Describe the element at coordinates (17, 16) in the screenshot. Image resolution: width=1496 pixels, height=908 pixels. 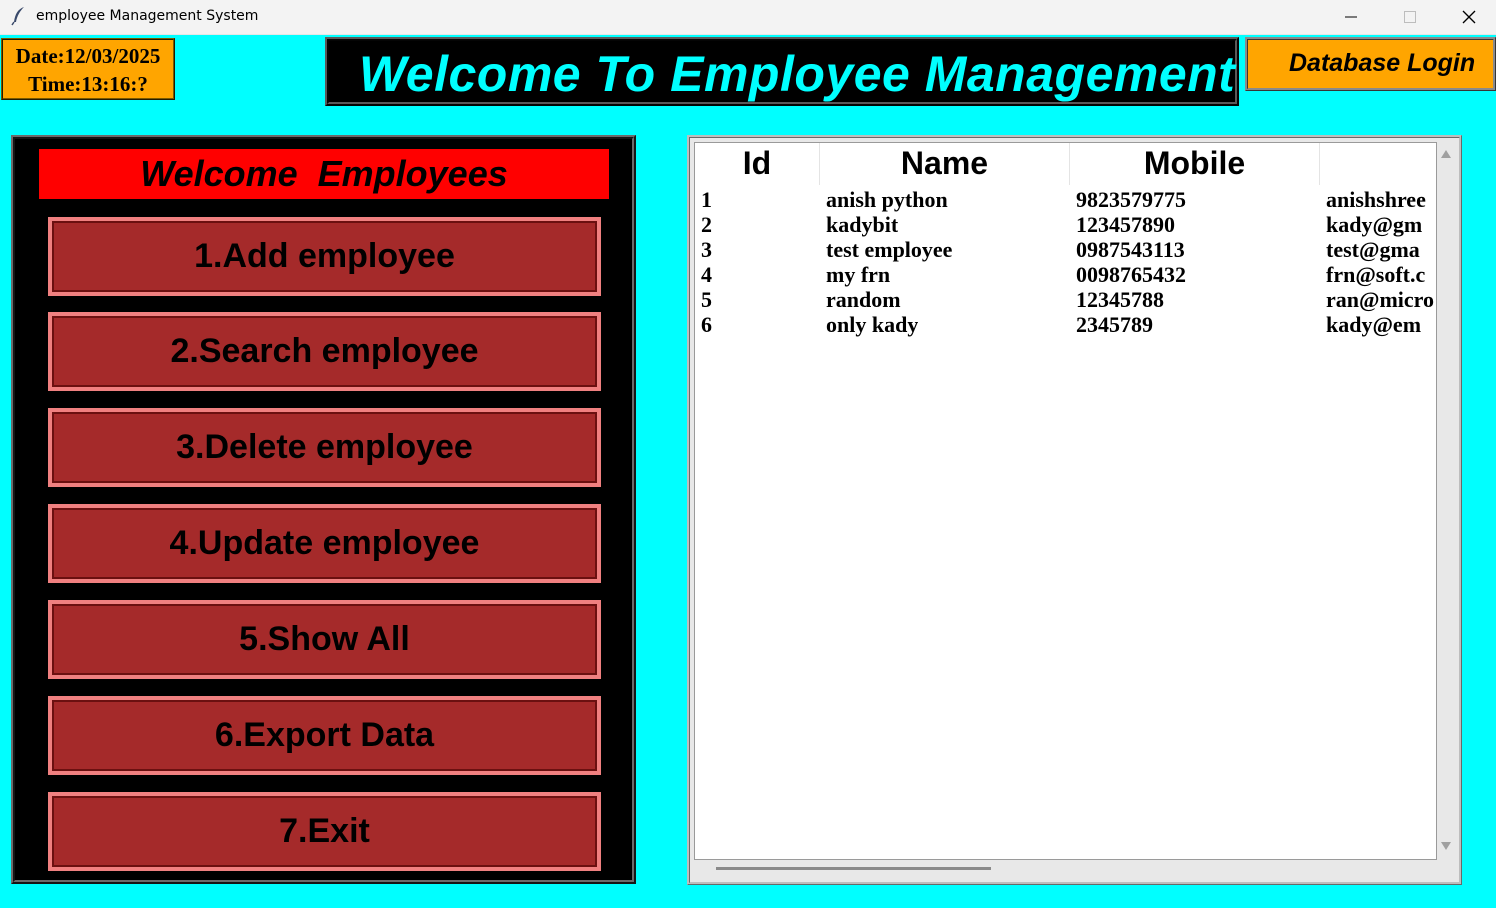
I see `feather-icon` at that location.